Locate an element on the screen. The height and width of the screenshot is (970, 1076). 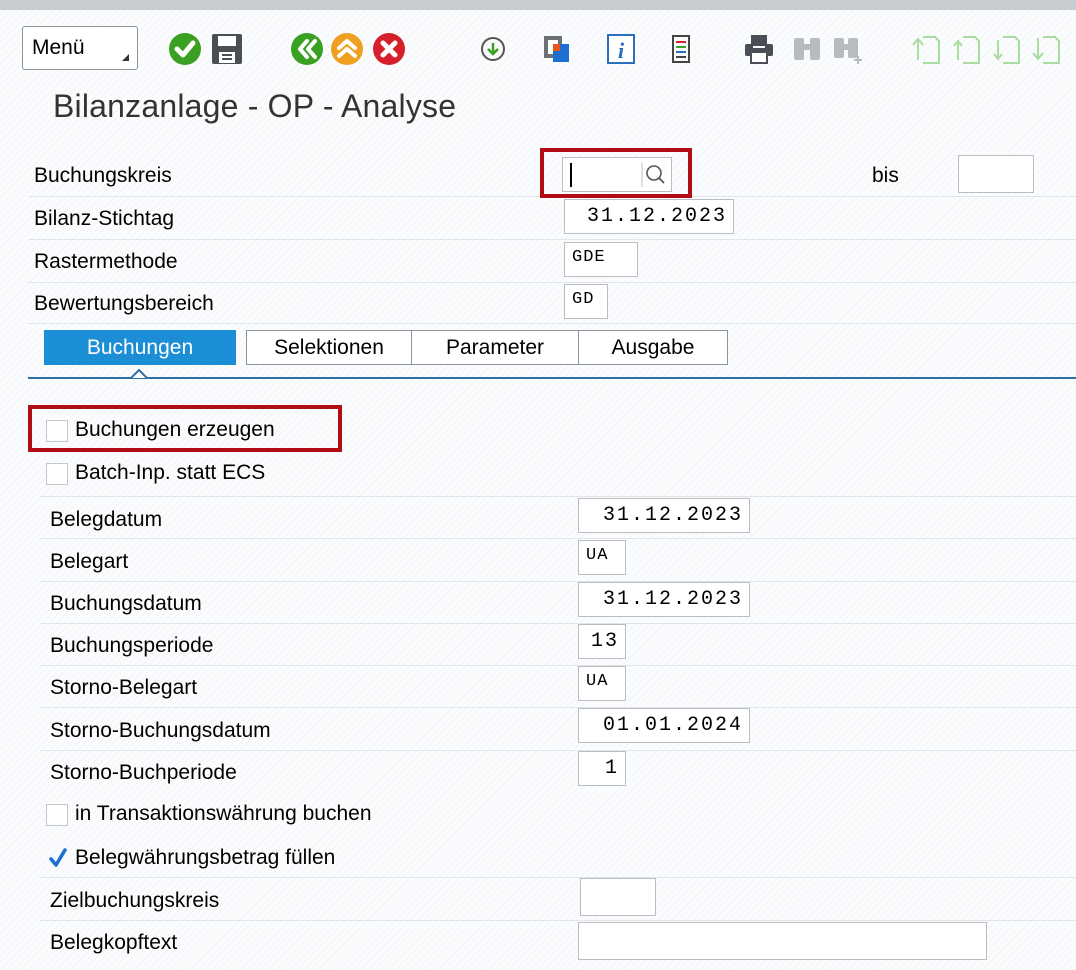
next-page-icon is located at coordinates (1007, 49).